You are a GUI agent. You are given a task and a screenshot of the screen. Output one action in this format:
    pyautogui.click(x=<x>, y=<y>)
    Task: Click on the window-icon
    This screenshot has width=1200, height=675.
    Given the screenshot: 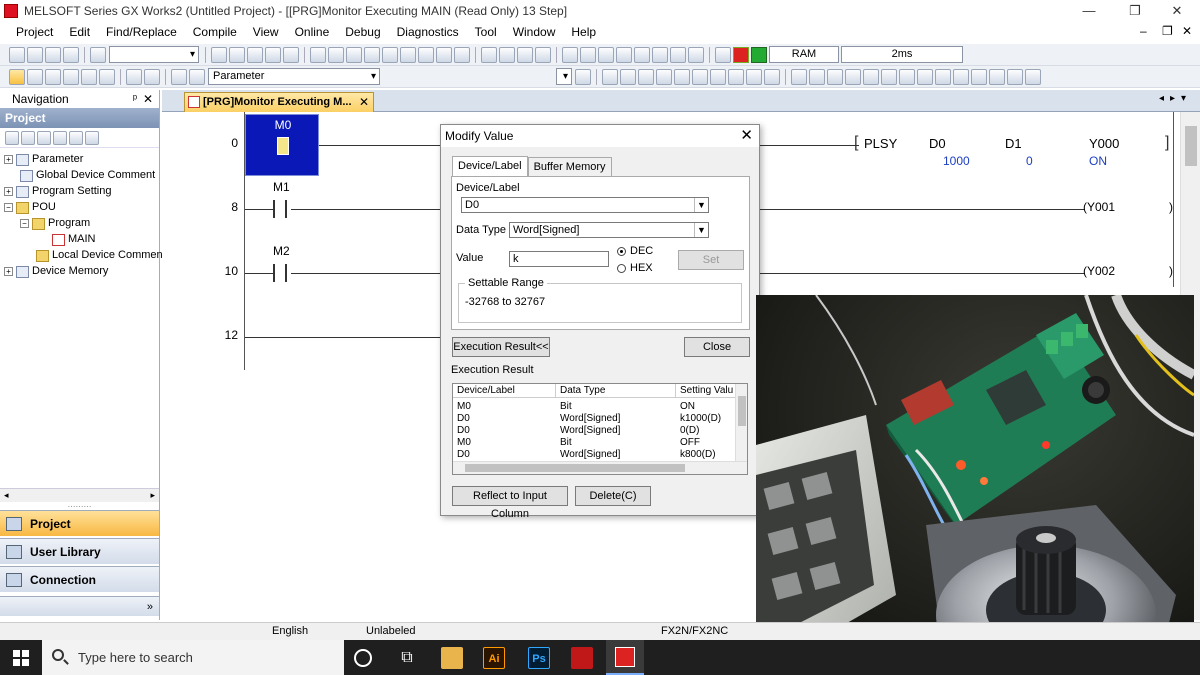 What is the action you would take?
    pyautogui.click(x=53, y=76)
    